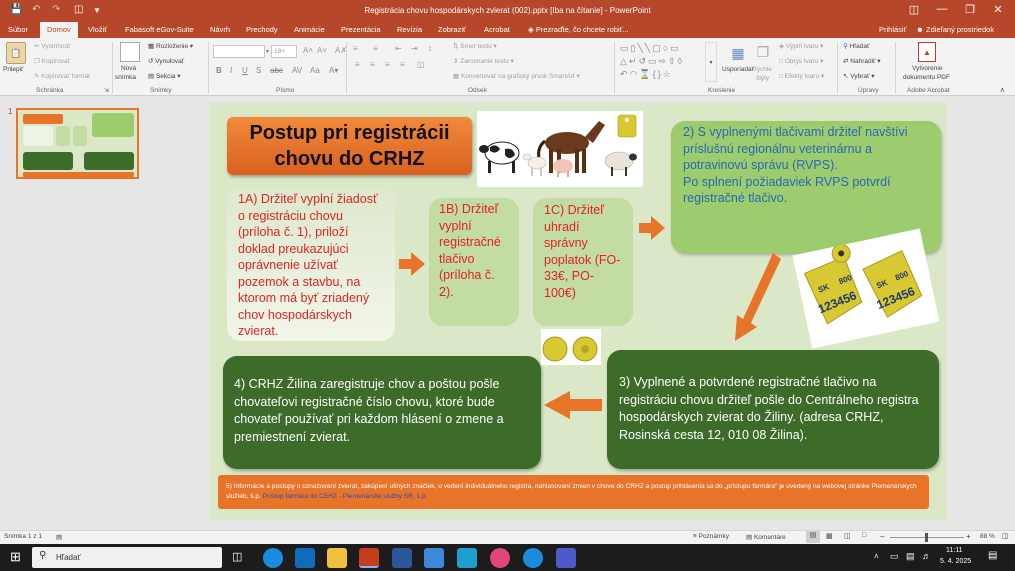 This screenshot has height=571, width=1015. I want to click on paste-button: Prilepiť, so click(13, 69).